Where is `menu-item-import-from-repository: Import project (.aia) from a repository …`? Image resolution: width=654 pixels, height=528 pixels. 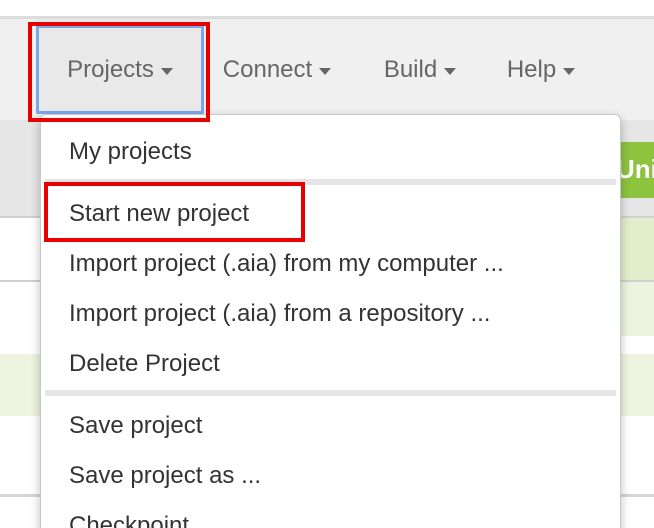 menu-item-import-from-repository: Import project (.aia) from a repository … is located at coordinates (279, 314).